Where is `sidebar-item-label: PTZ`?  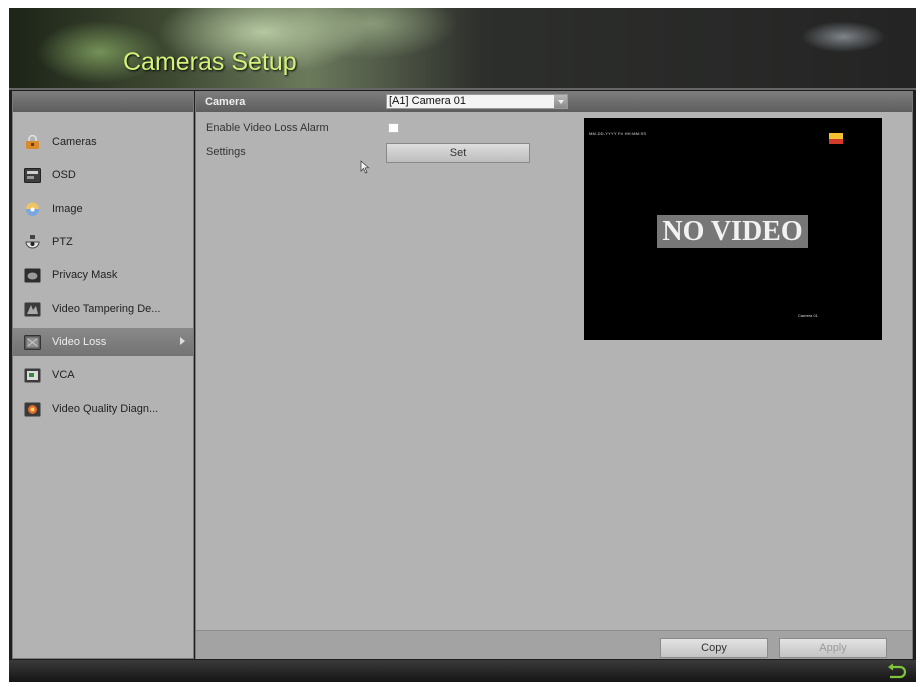 sidebar-item-label: PTZ is located at coordinates (62, 242).